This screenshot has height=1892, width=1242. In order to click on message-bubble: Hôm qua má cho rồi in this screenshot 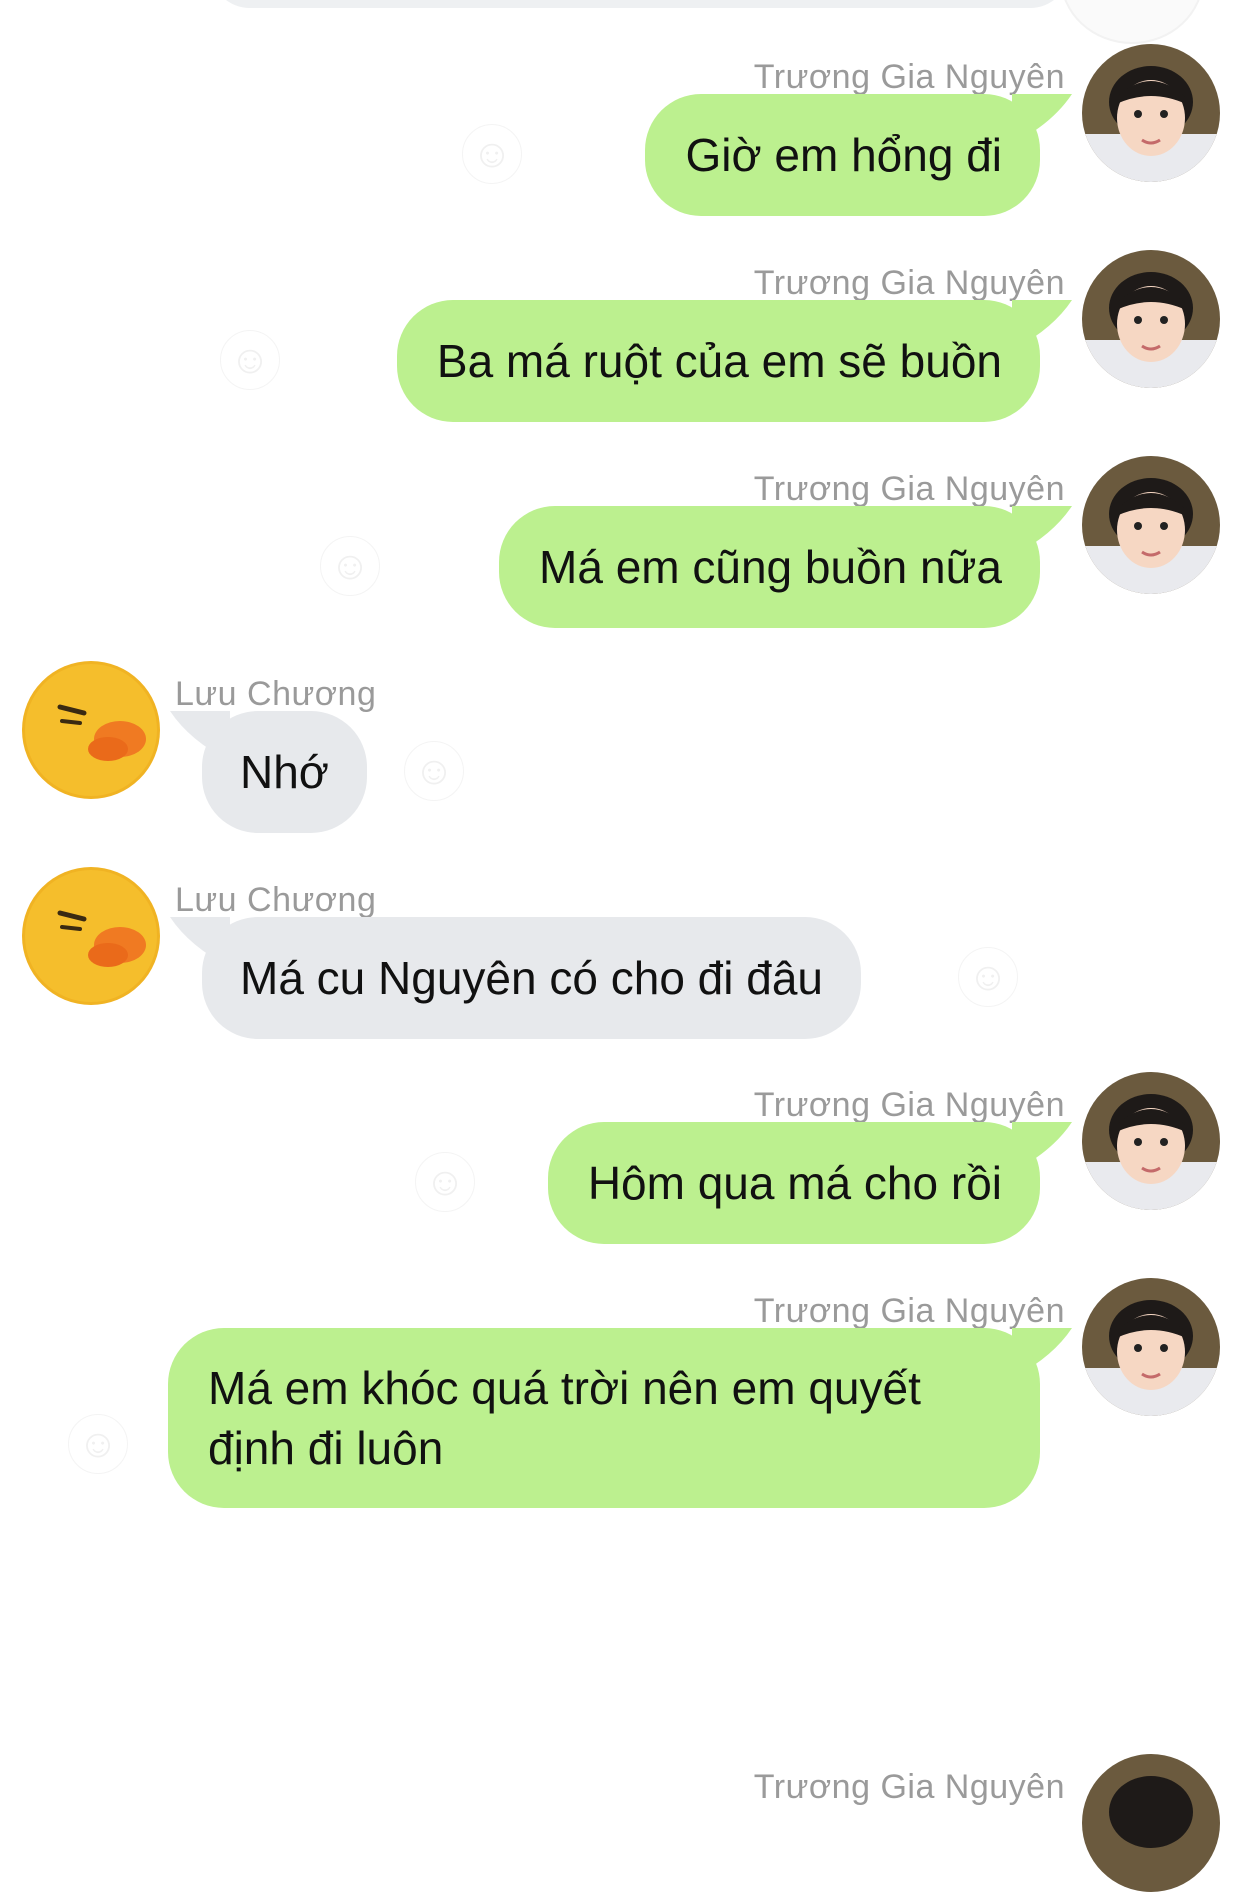, I will do `click(793, 1183)`.